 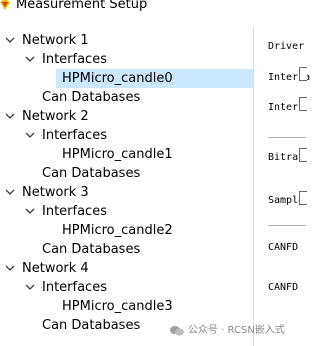 What do you see at coordinates (55, 268) in the screenshot?
I see `network-label: Network 4` at bounding box center [55, 268].